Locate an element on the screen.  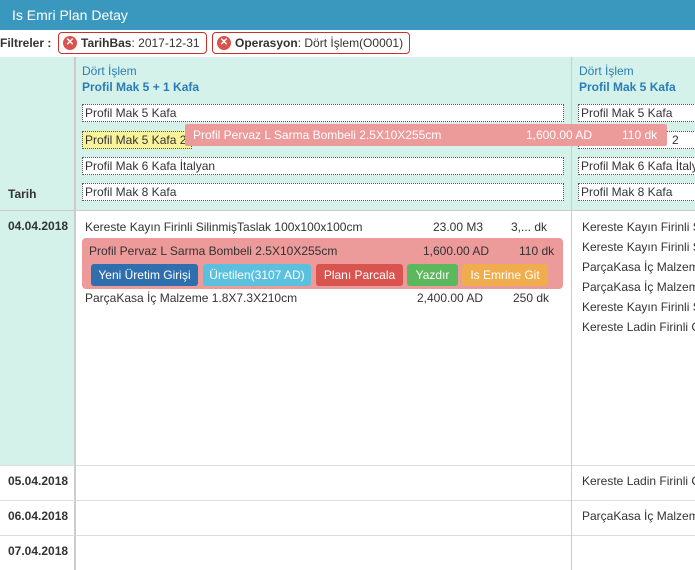
work-order-qty: 2,400.00 AD is located at coordinates (450, 298).